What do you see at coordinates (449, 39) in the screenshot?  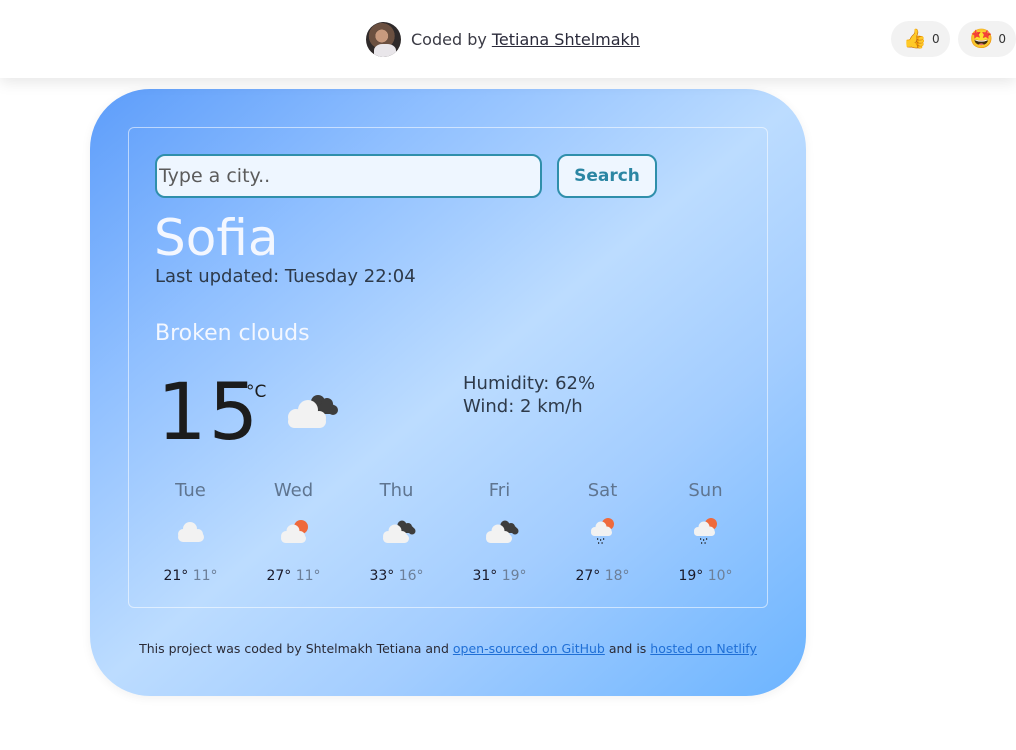 I see `credit-prefix: Coded by` at bounding box center [449, 39].